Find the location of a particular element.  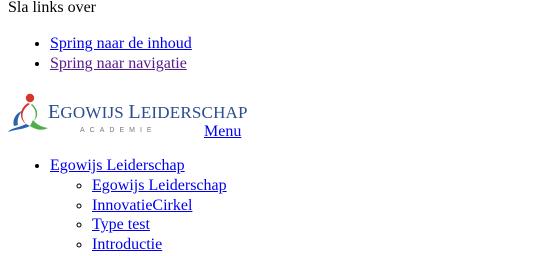

nav-link-egowijs-leiderschap: Egowijs Leiderschap is located at coordinates (117, 165).